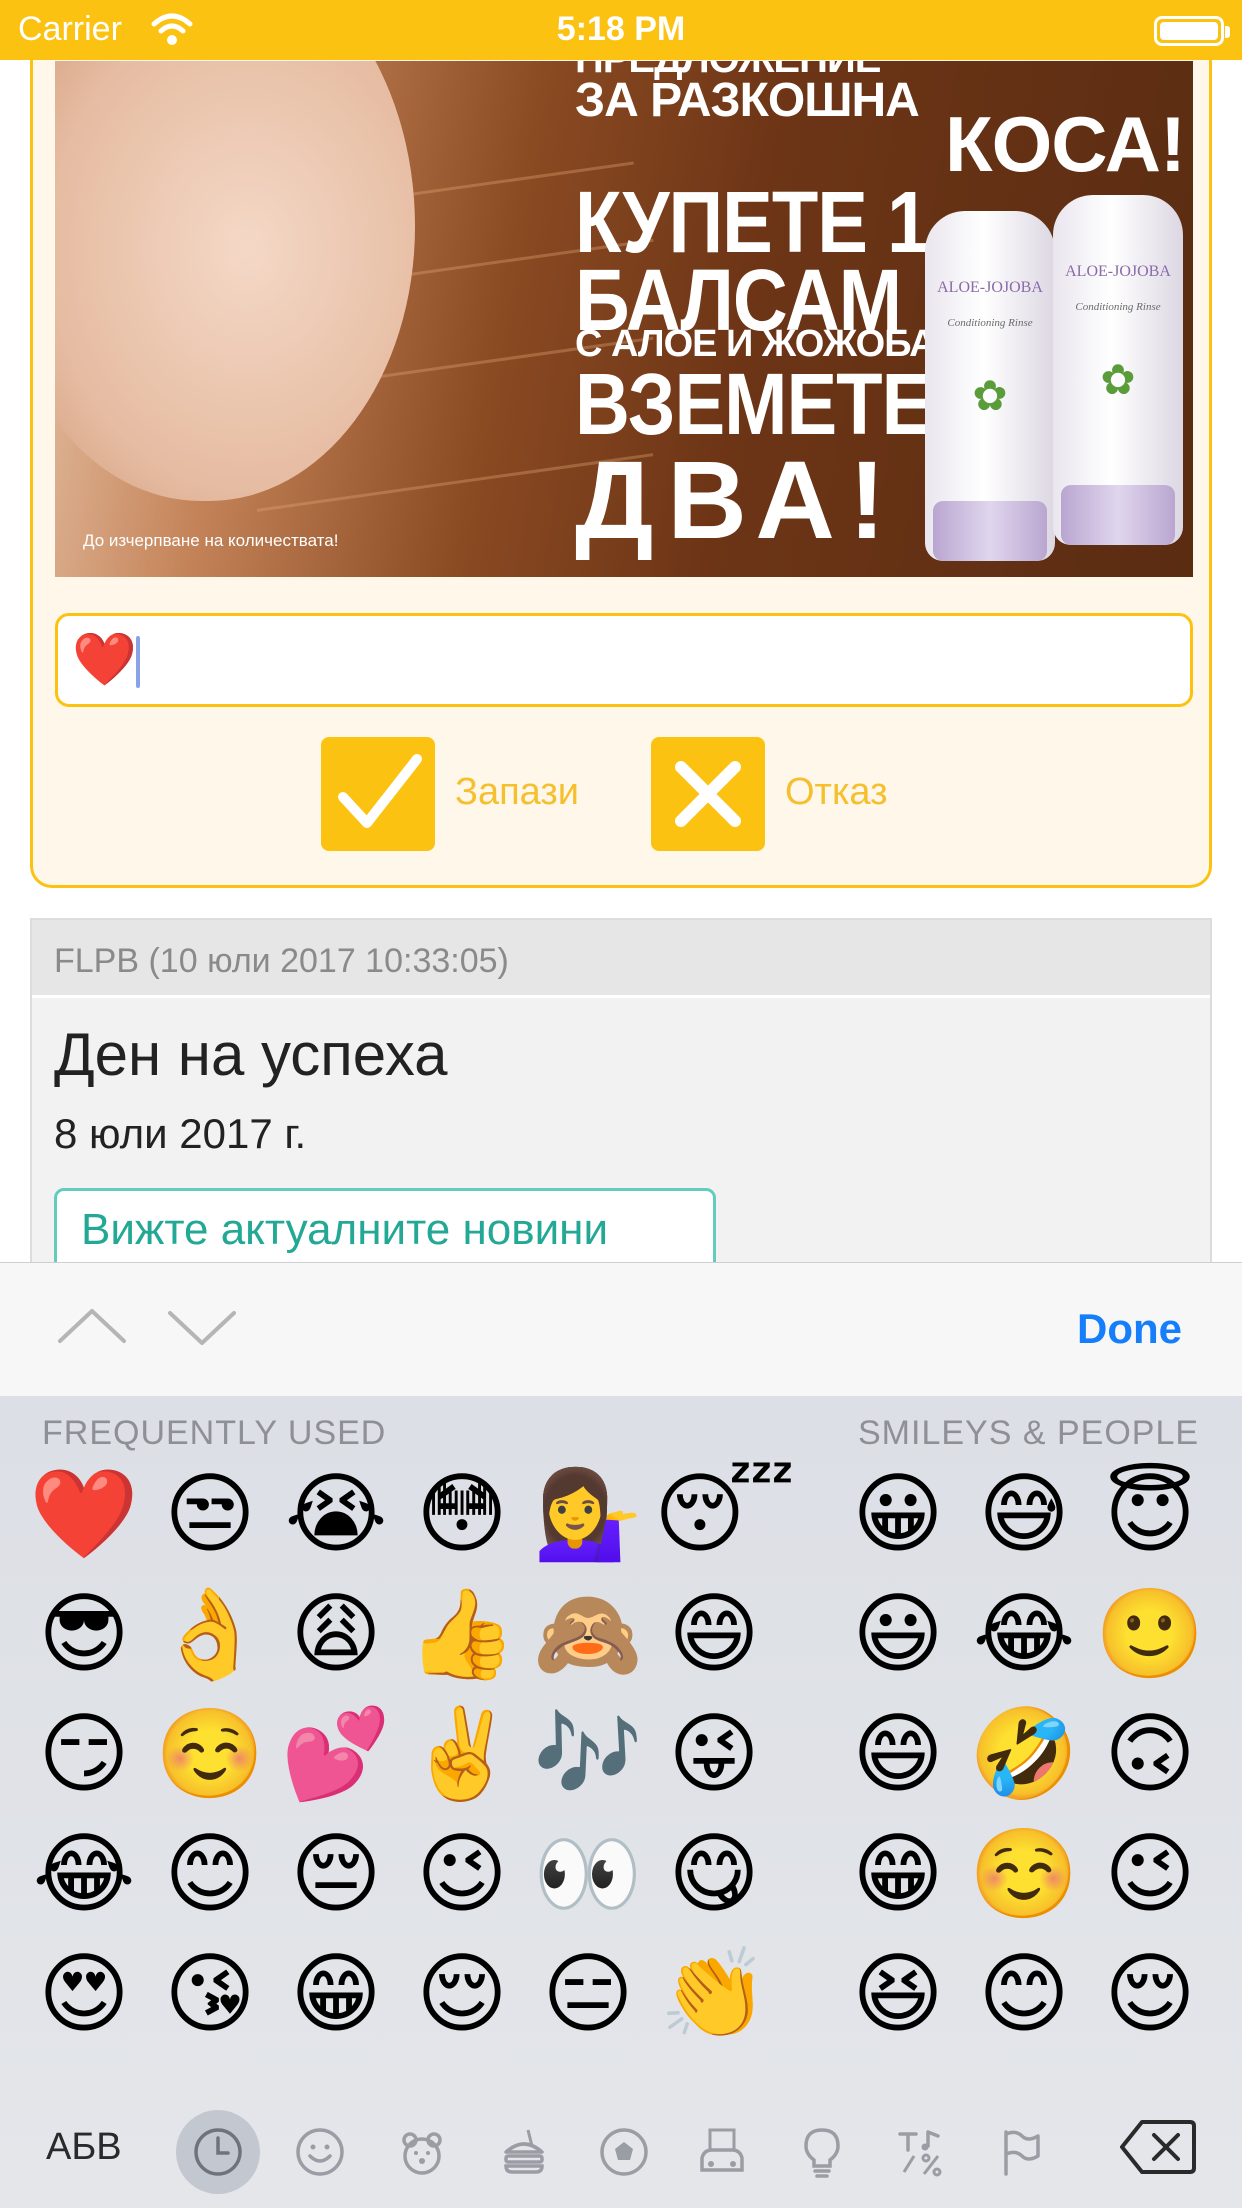 The height and width of the screenshot is (2208, 1242). What do you see at coordinates (462, 1754) in the screenshot?
I see `emoji-key: ✌️` at bounding box center [462, 1754].